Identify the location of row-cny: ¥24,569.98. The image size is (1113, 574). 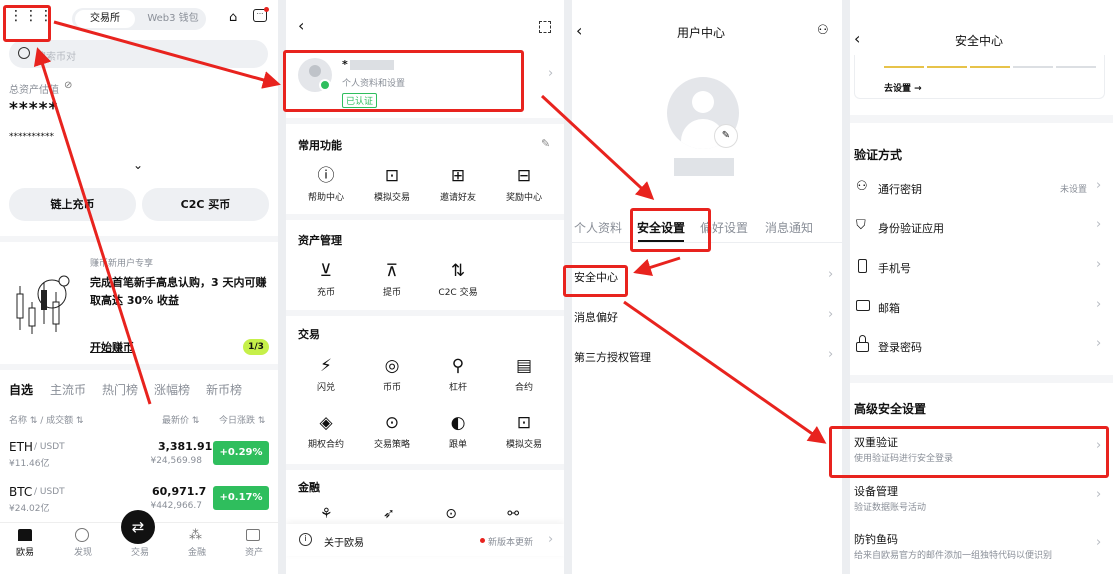
(176, 461).